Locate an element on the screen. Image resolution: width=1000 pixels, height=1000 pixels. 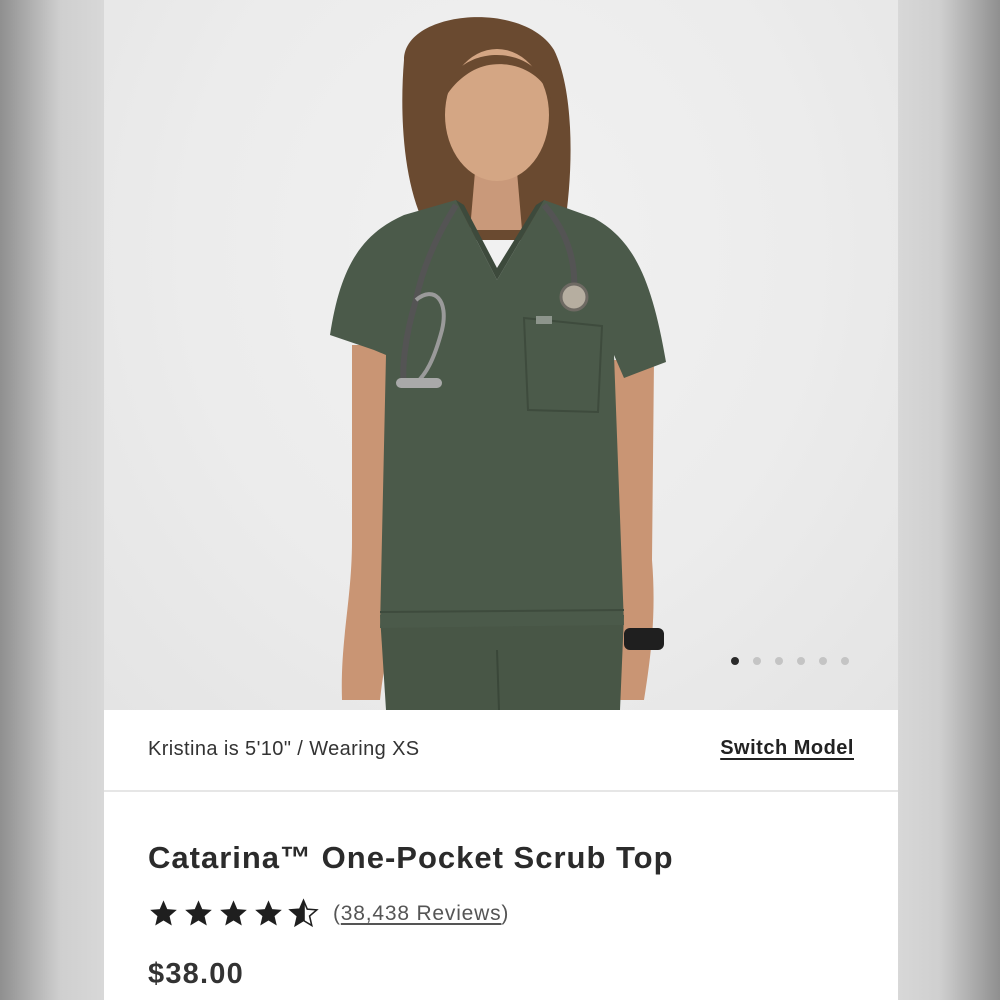
star-rating is located at coordinates (233, 913).